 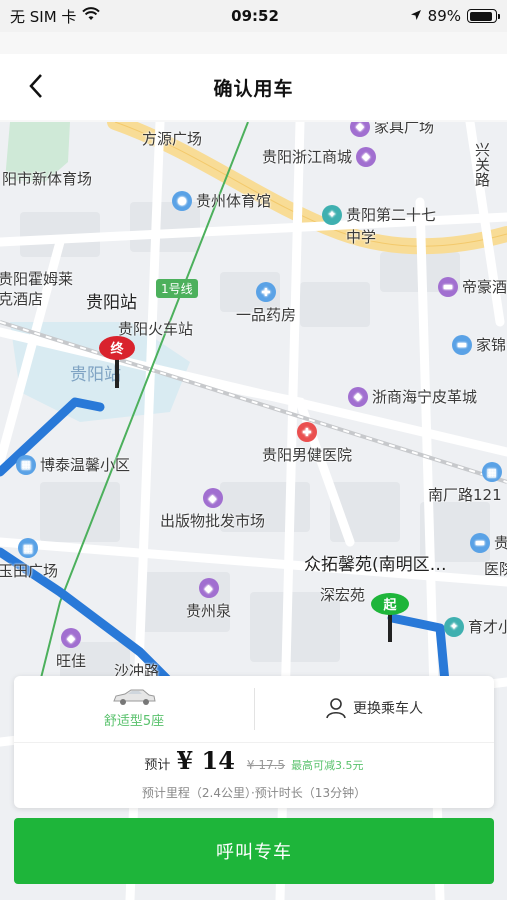 I want to click on poi-label: ▦ 玉田广场, so click(x=29, y=559).